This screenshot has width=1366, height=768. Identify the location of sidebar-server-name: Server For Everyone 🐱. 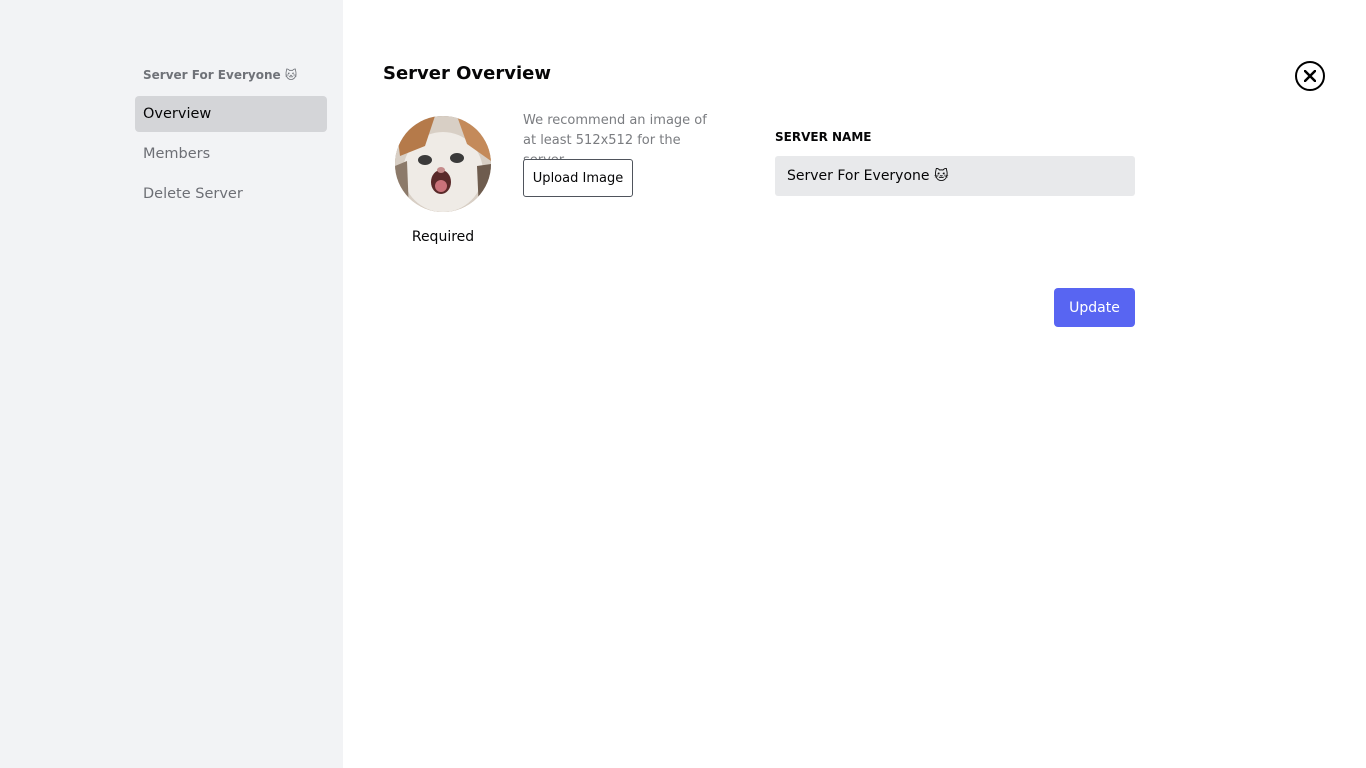
(220, 75).